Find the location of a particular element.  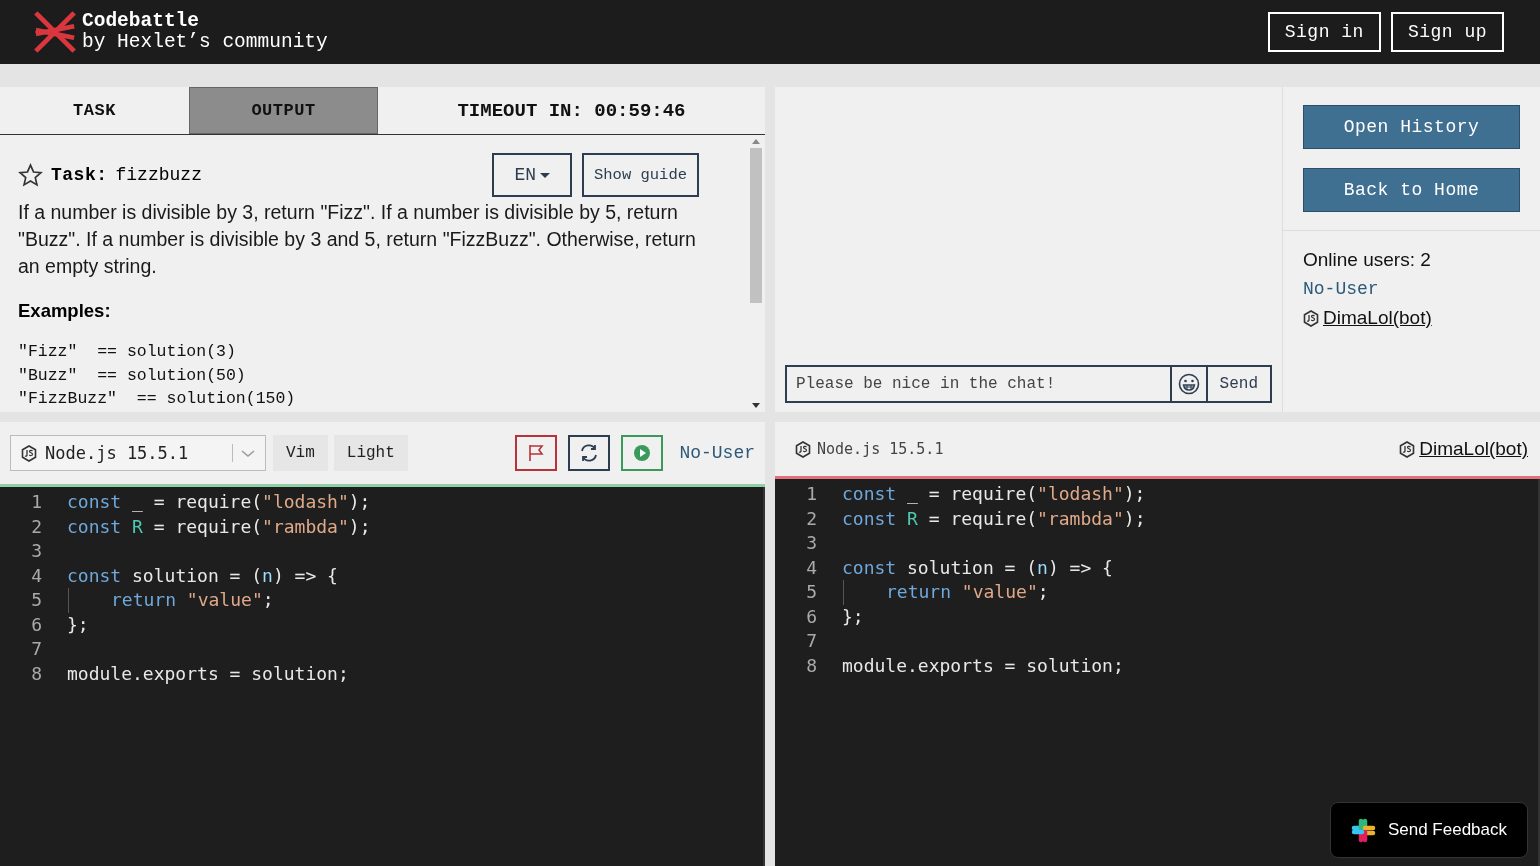

logo-subtitle: by Hexlet’s community is located at coordinates (205, 42).